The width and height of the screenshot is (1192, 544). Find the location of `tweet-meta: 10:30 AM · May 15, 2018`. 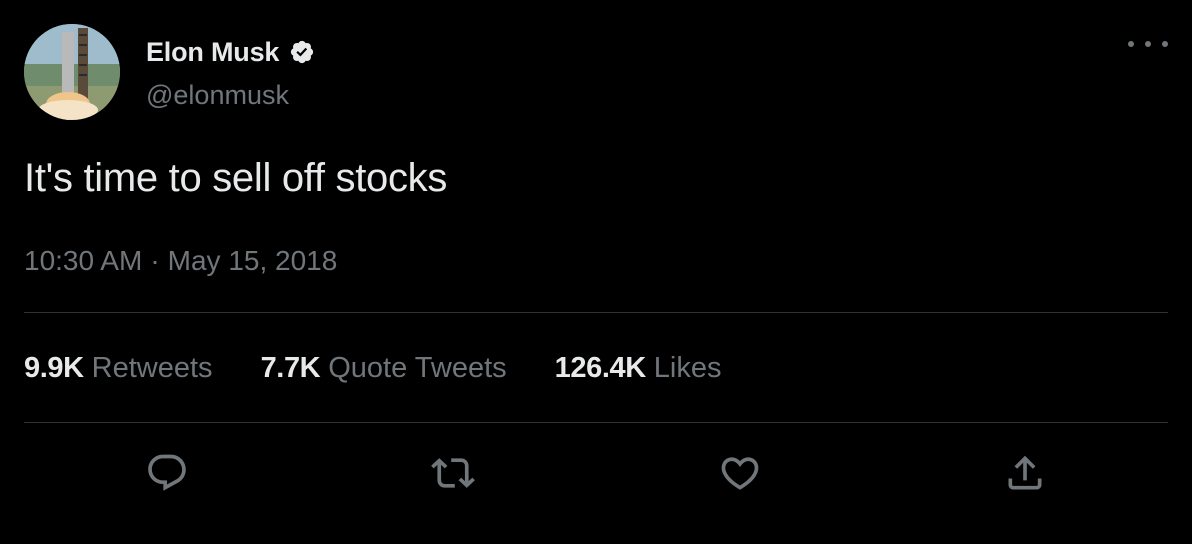

tweet-meta: 10:30 AM · May 15, 2018 is located at coordinates (180, 261).